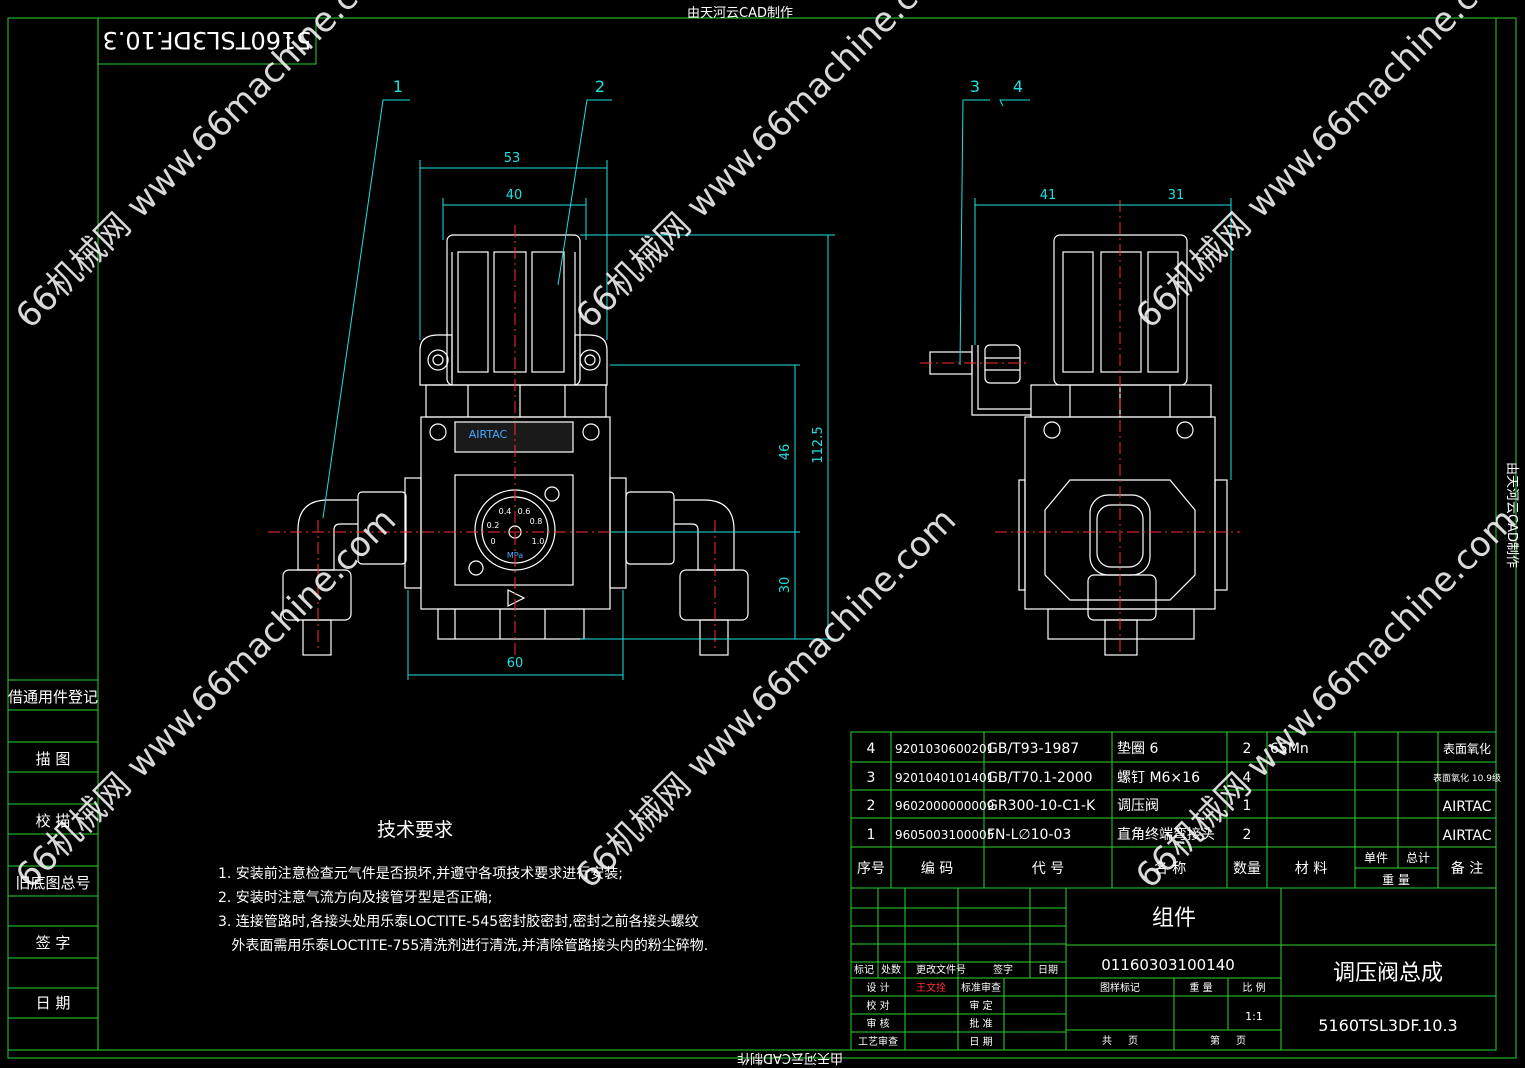 The image size is (1525, 1068). Describe the element at coordinates (1018, 86) in the screenshot. I see `balloon-4: 4` at that location.